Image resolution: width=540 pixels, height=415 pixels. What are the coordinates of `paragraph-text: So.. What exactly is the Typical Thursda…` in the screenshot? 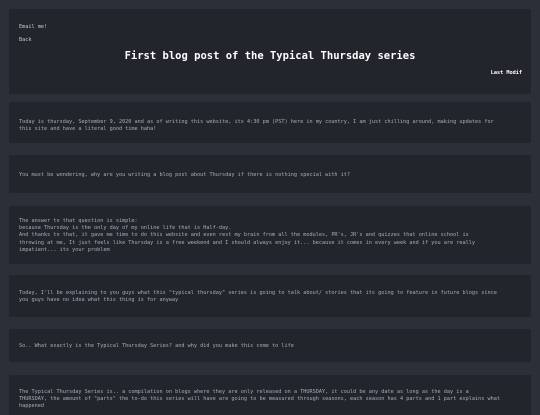 It's located at (156, 346).